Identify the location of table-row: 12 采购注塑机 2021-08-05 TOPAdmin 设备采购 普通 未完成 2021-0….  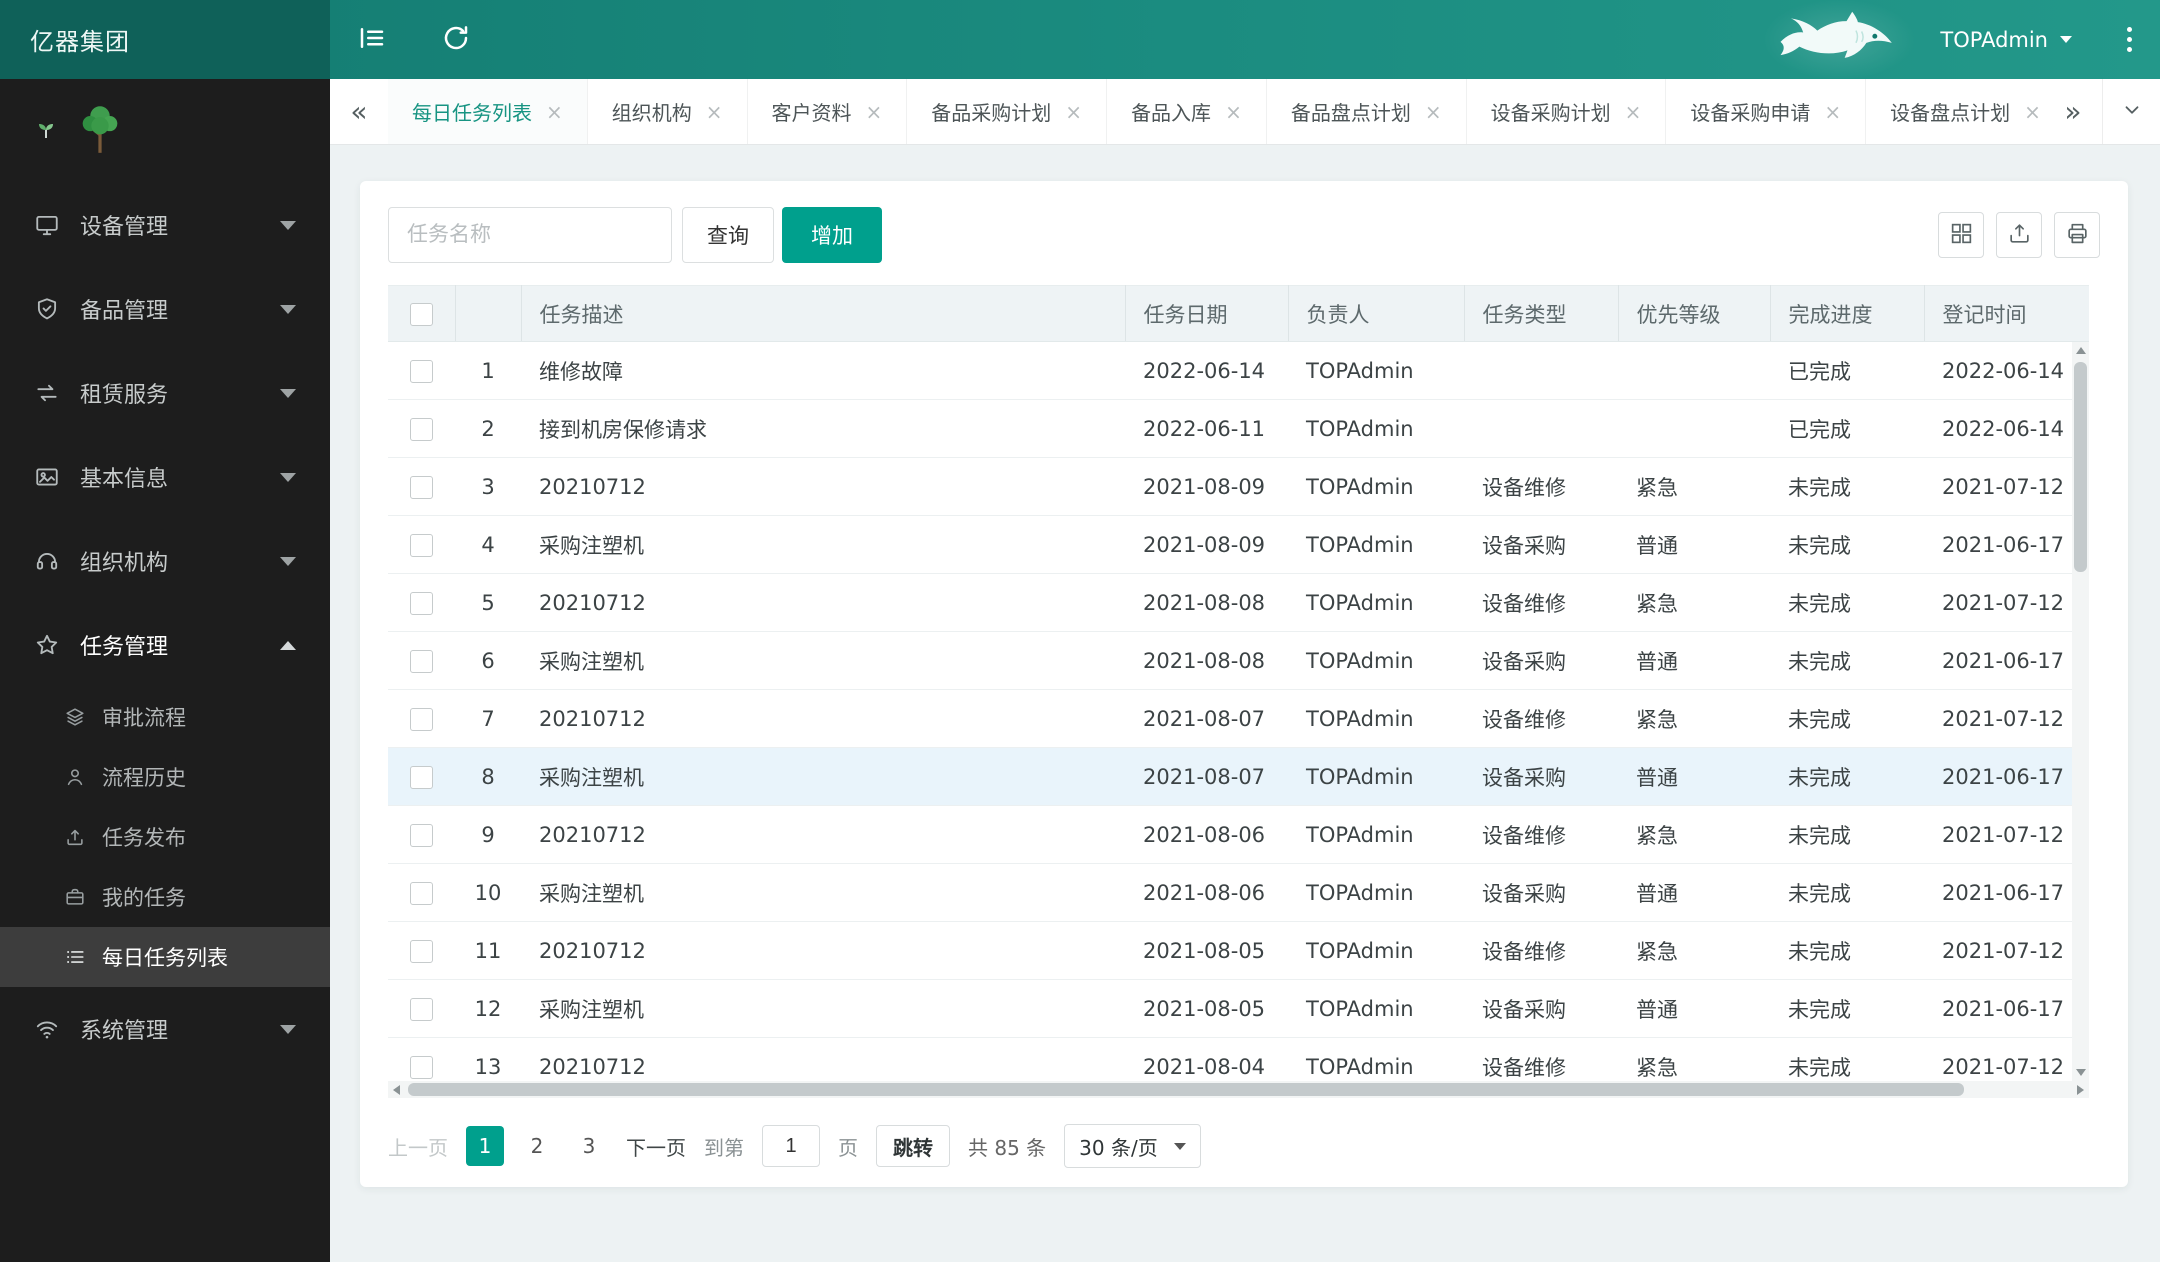
(1238, 1008).